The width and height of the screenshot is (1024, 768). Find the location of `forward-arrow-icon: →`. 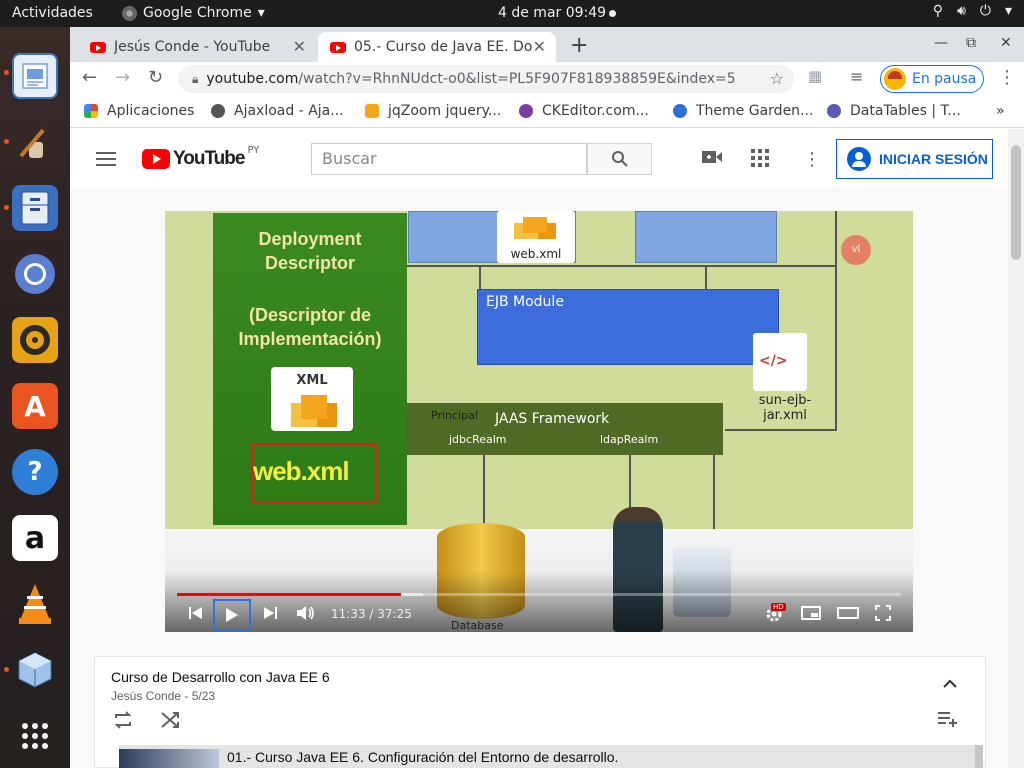

forward-arrow-icon: → is located at coordinates (122, 77).